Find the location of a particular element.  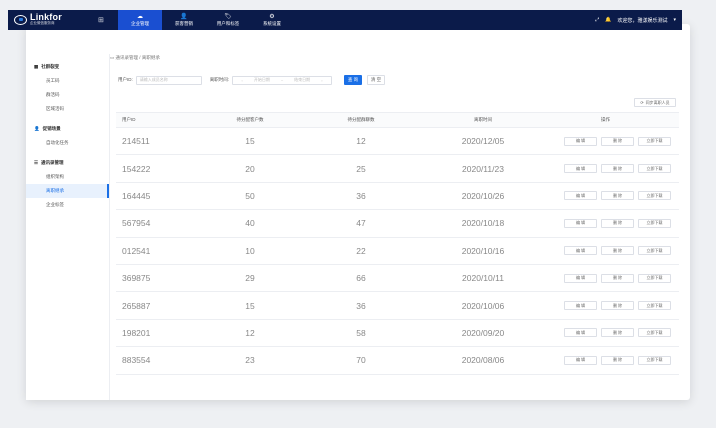

cell-user-id: 012541 is located at coordinates (136, 250).